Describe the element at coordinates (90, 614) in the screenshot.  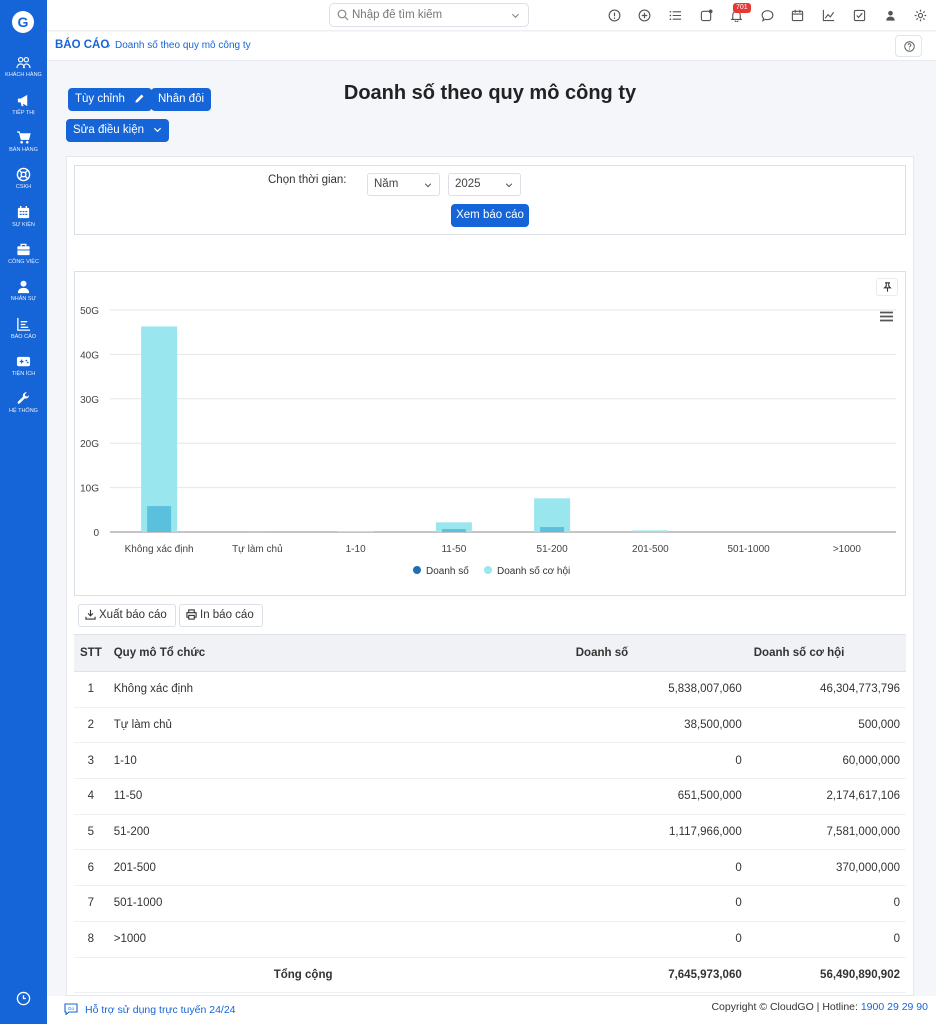
I see `download-icon` at that location.